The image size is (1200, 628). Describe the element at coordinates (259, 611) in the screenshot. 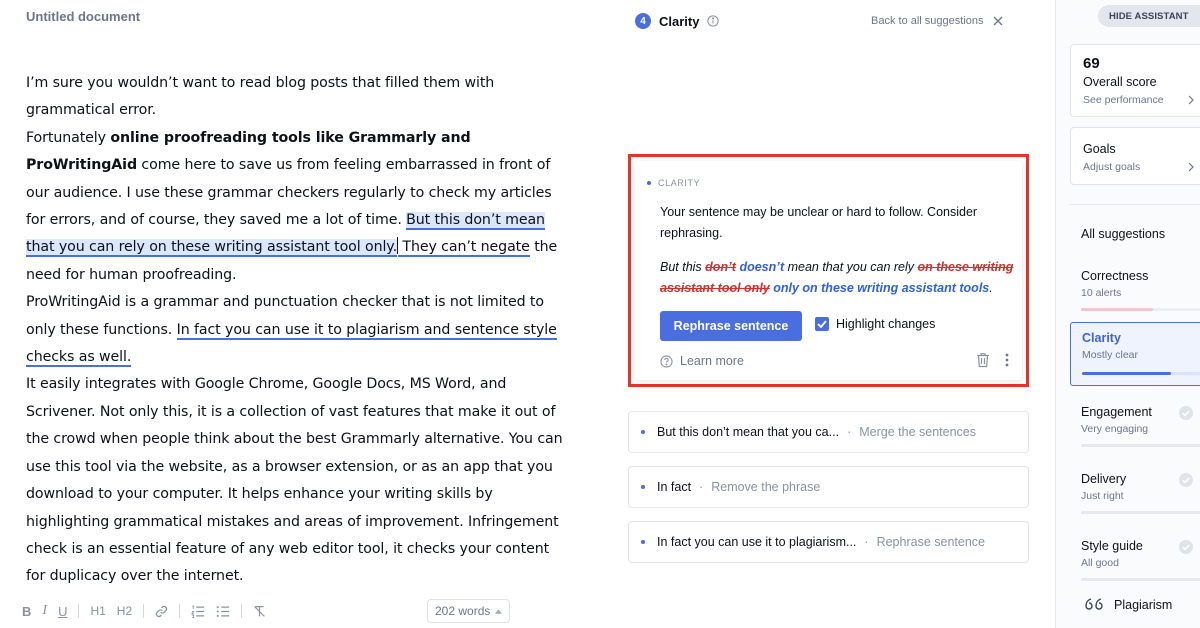

I see `clear-format-button` at that location.